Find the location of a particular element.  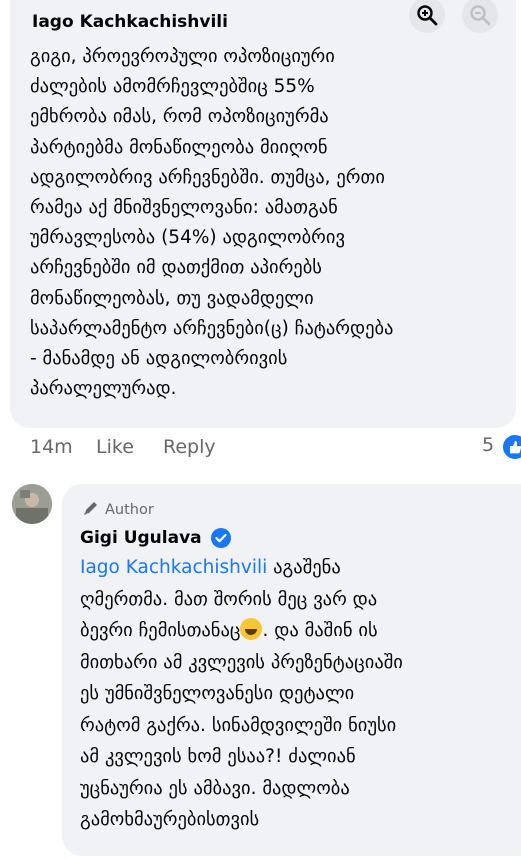

mention-link: Iago Kachkachishvili is located at coordinates (173, 567).